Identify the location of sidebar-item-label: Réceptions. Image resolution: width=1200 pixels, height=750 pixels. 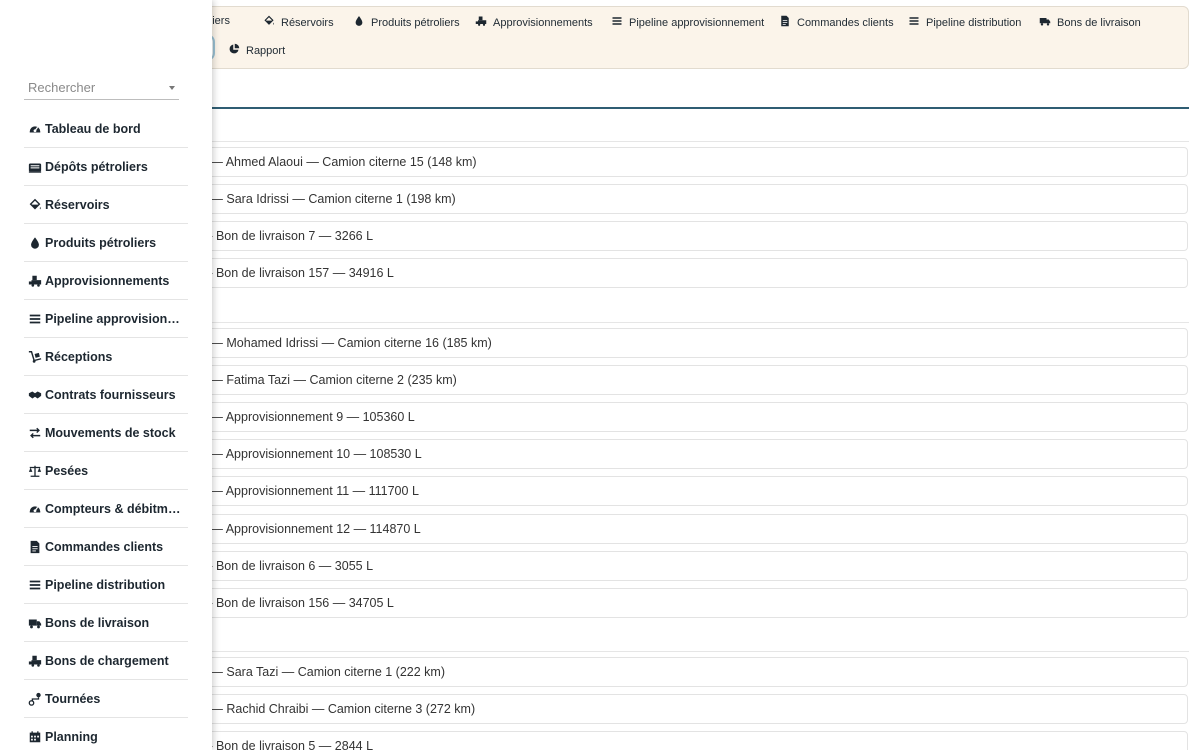
(79, 356).